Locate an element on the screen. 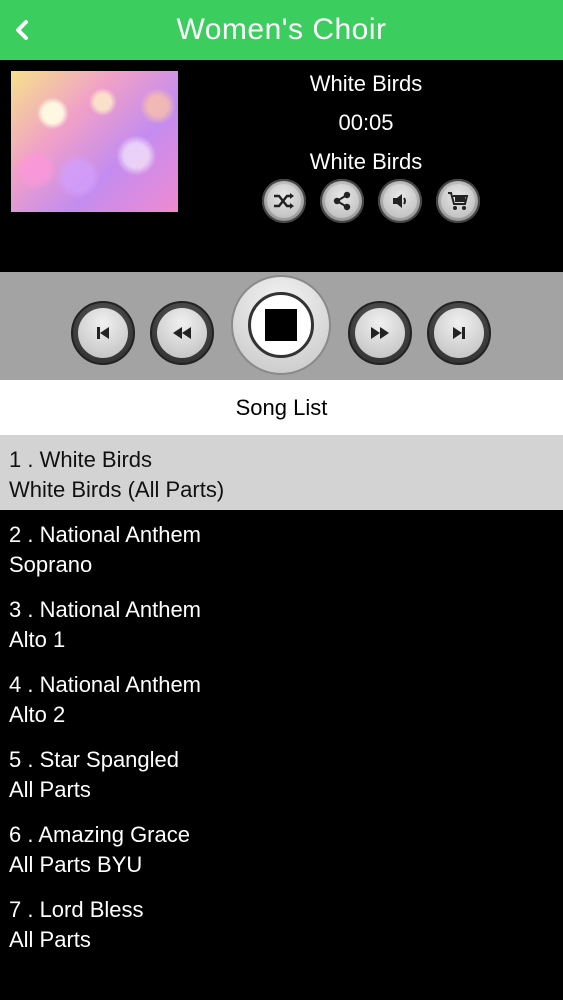 The height and width of the screenshot is (1000, 563). action-buttons is located at coordinates (371, 201).